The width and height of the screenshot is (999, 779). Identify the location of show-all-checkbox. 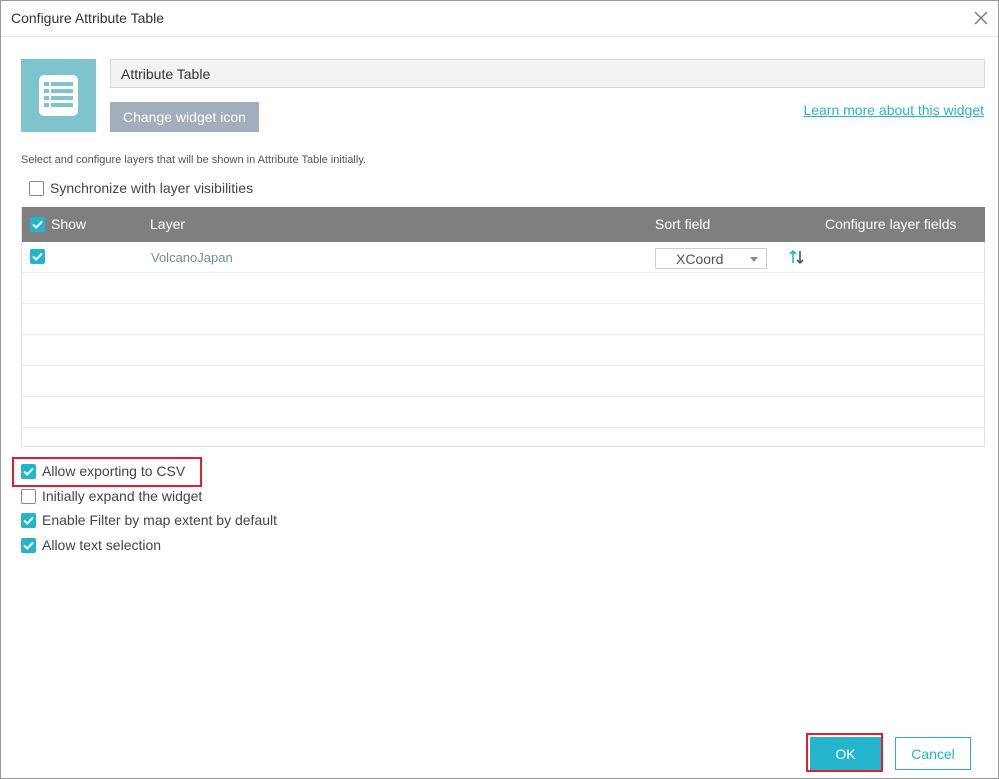
(37, 224).